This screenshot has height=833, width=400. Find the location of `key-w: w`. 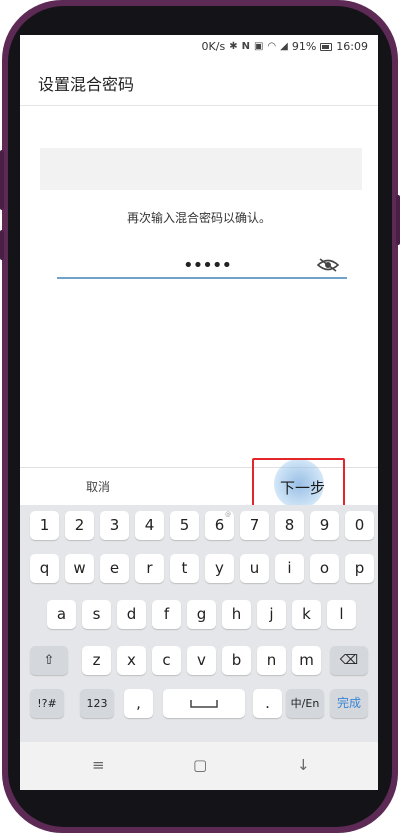

key-w: w is located at coordinates (79, 568).